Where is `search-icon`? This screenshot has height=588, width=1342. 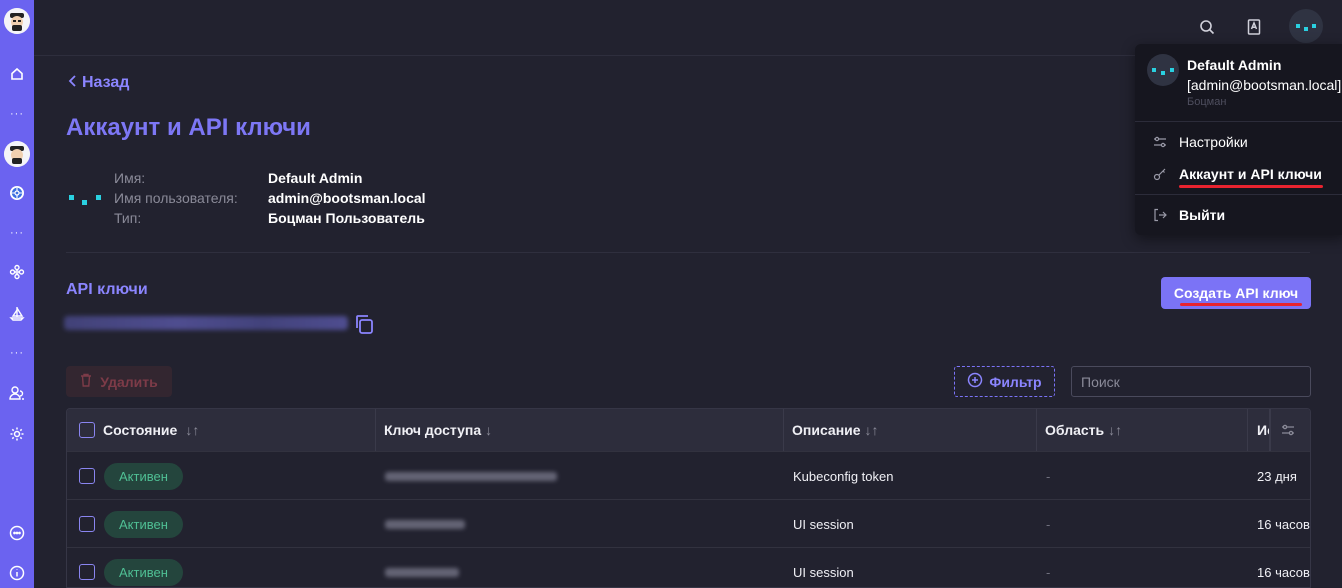 search-icon is located at coordinates (1207, 27).